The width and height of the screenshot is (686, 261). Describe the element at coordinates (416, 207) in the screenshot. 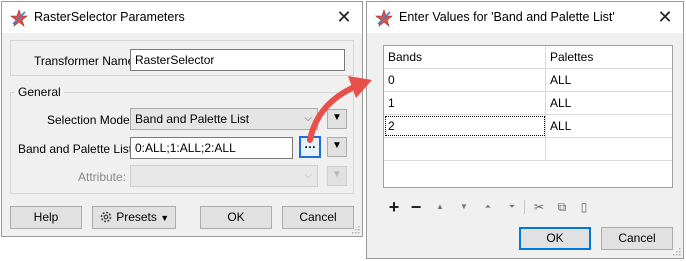

I see `remove-icon: −` at that location.